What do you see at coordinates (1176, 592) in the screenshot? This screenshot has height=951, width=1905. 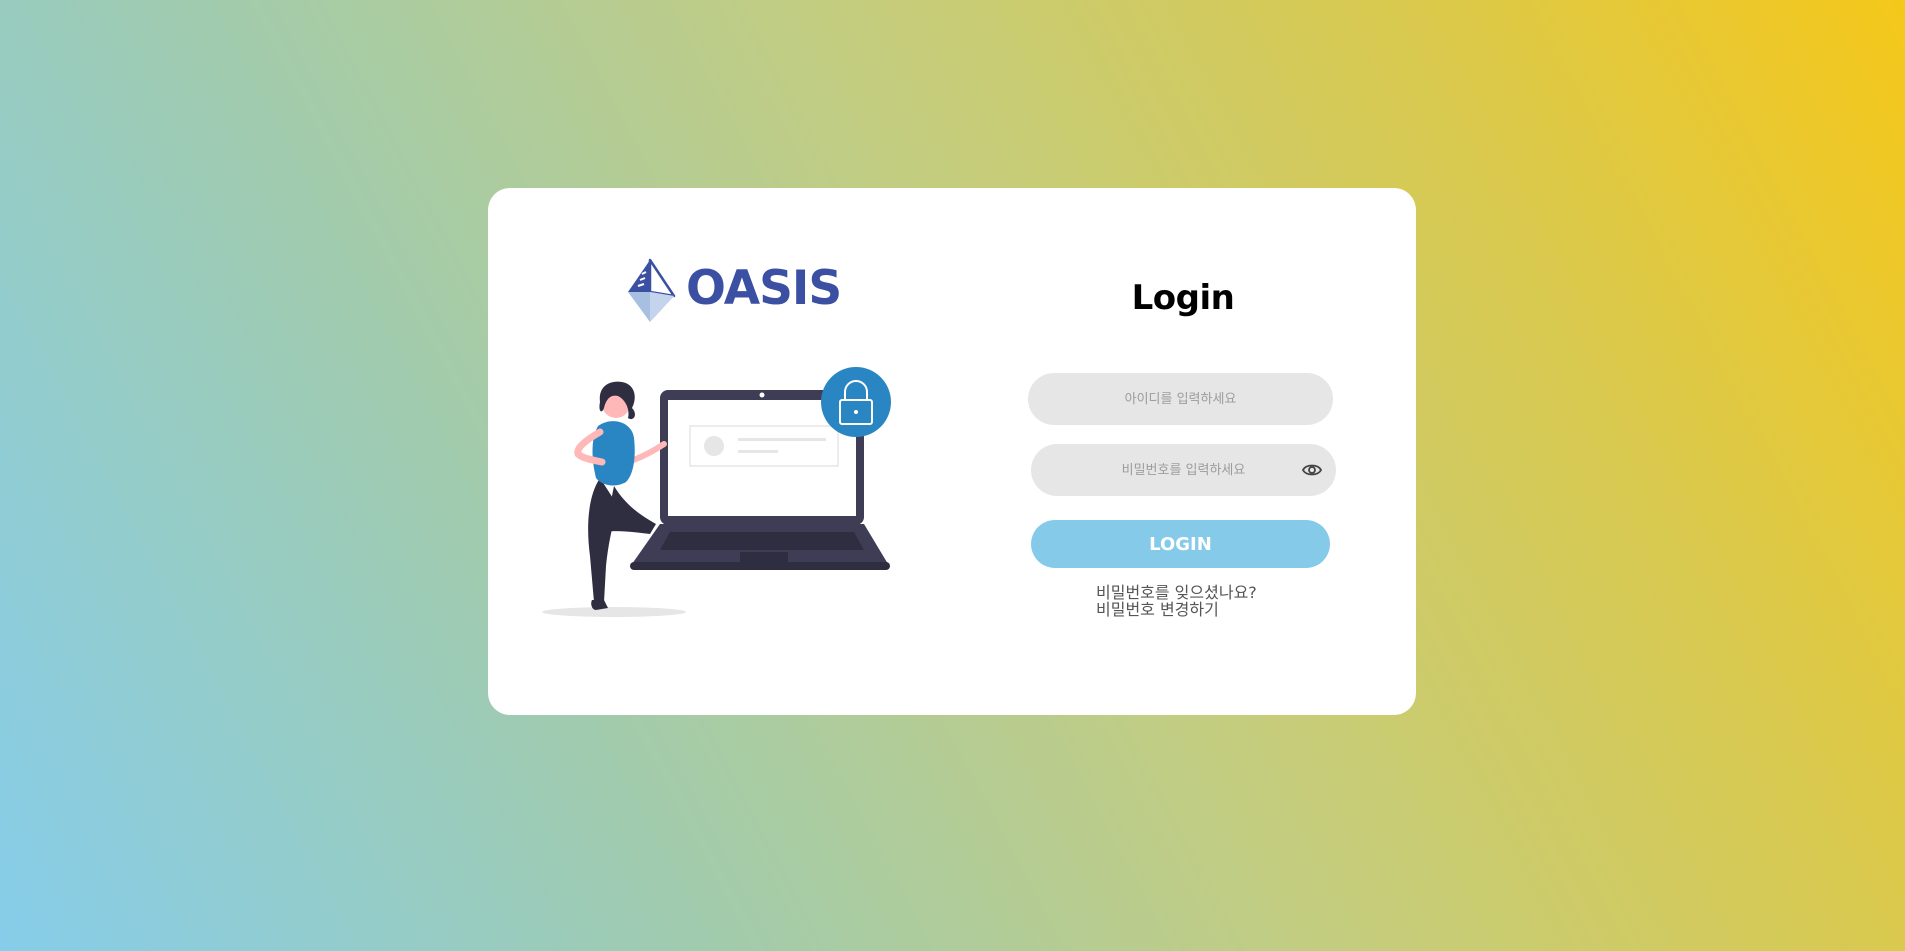 I see `forgot-password-link: 비밀번호를 잊으셨나요?` at bounding box center [1176, 592].